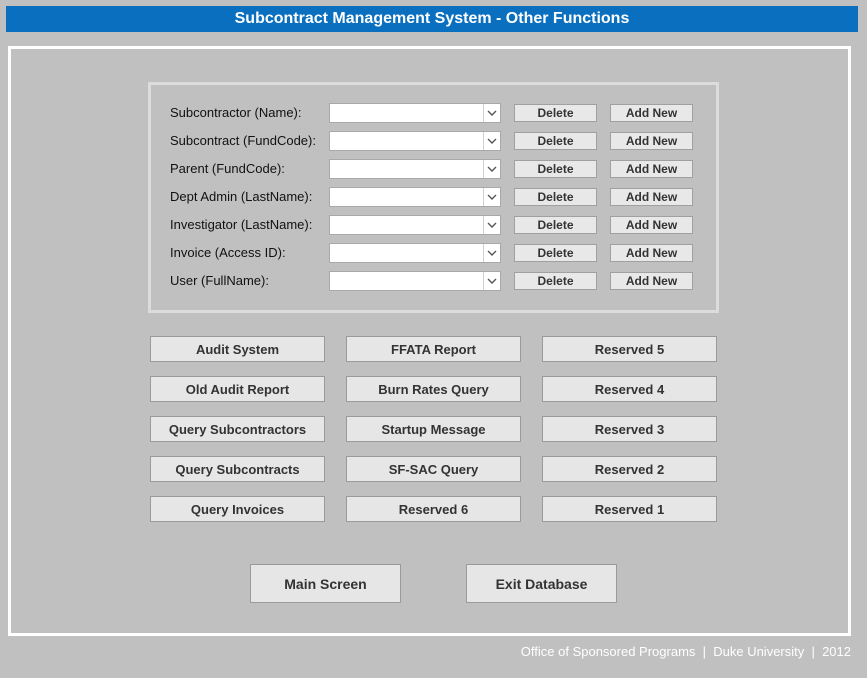 The height and width of the screenshot is (678, 867). What do you see at coordinates (433, 429) in the screenshot?
I see `startup-message-button: Startup Message` at bounding box center [433, 429].